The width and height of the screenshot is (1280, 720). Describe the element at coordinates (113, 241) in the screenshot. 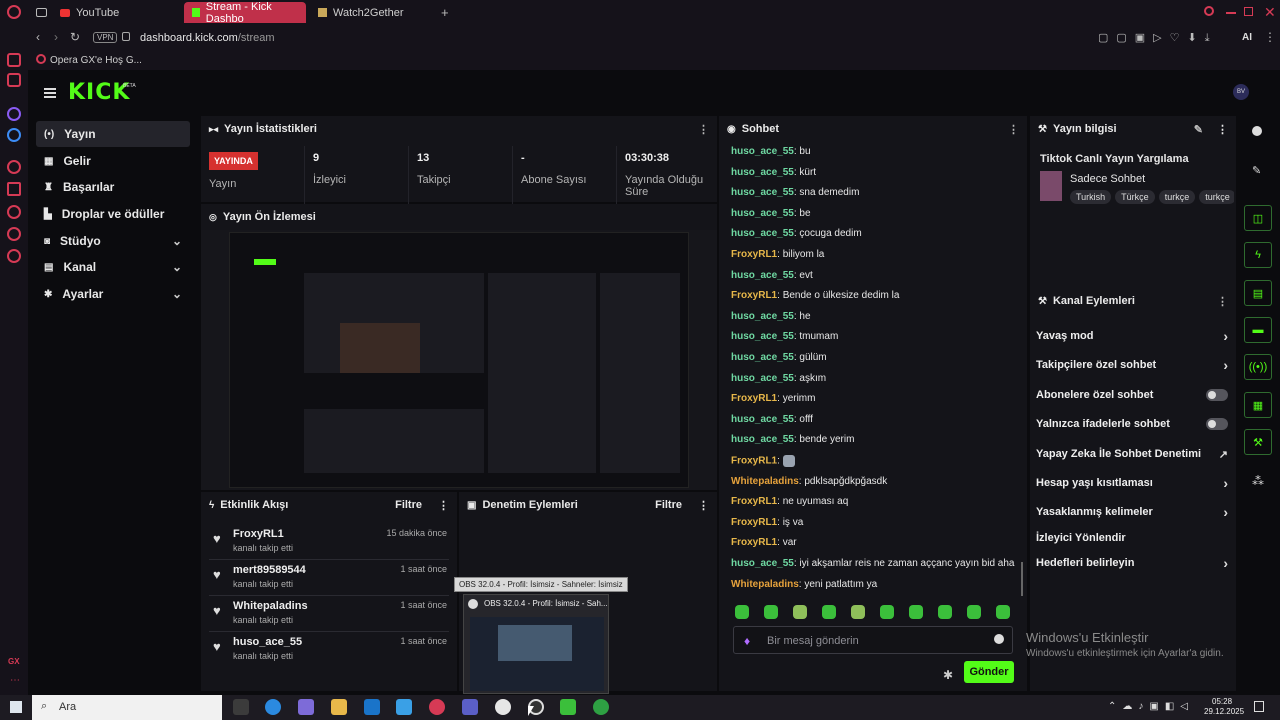

I see `sidebar-item-studyo: ◙ Stüdyo ⌄` at that location.